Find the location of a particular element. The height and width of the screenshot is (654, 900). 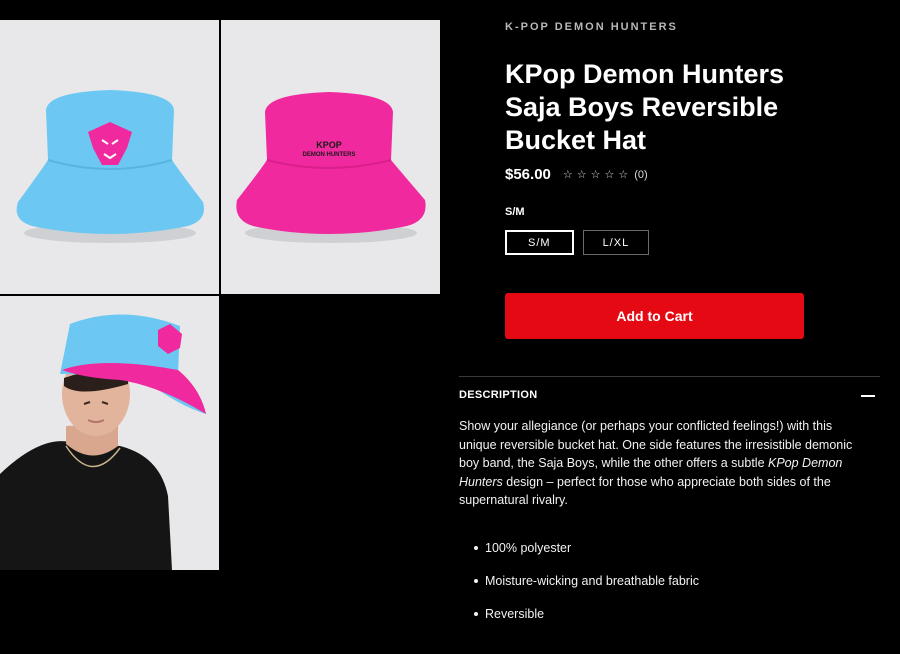

description-accordion-header: DESCRIPTION is located at coordinates (667, 395).